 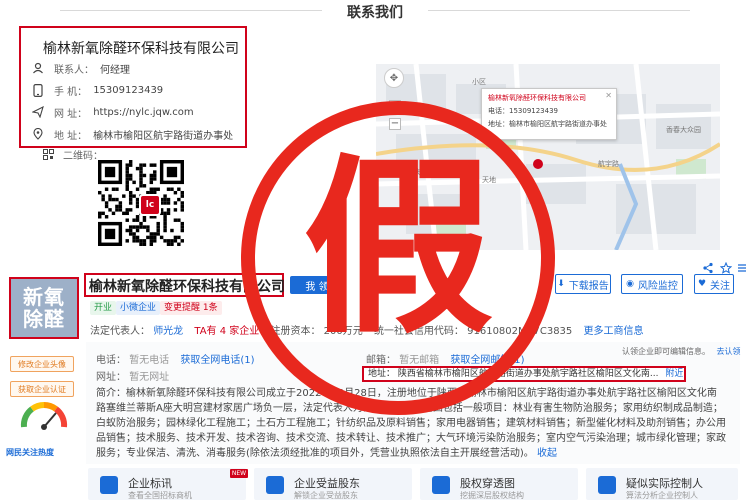 I want to click on card-equity: 股权穿透图 挖掘深层股权结构, so click(x=499, y=484).